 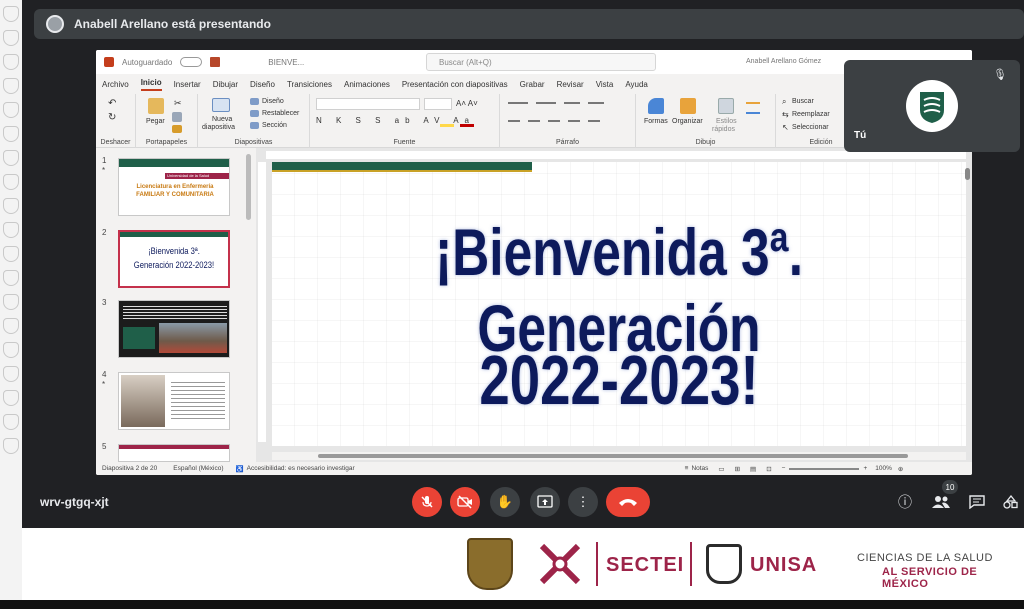 I want to click on shape-fill-icon, so click(x=753, y=103).